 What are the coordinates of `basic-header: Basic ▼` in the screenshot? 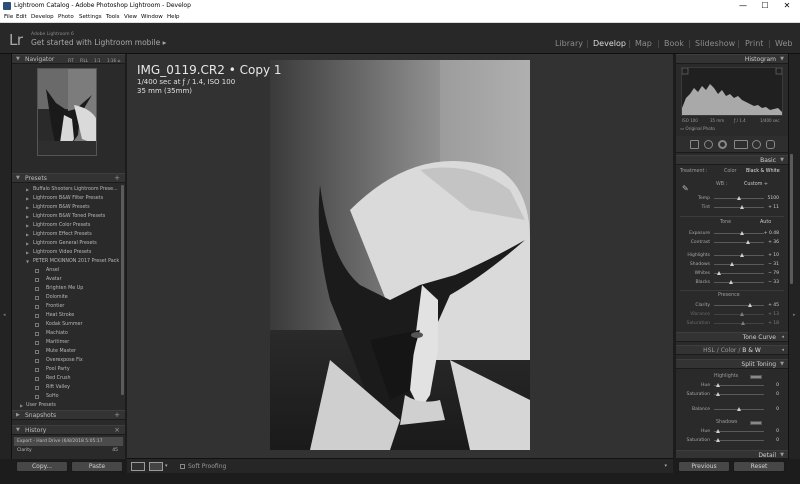 It's located at (732, 160).